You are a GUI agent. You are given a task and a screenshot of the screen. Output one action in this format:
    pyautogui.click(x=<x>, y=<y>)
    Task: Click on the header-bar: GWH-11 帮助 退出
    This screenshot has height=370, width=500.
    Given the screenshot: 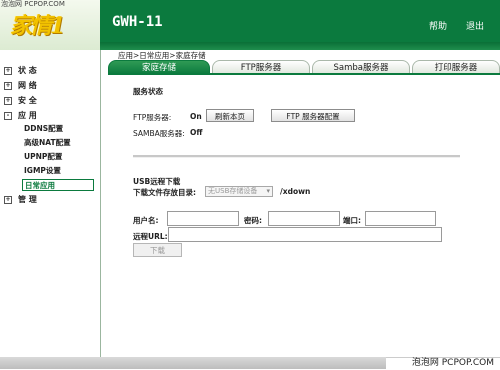 What is the action you would take?
    pyautogui.click(x=300, y=25)
    